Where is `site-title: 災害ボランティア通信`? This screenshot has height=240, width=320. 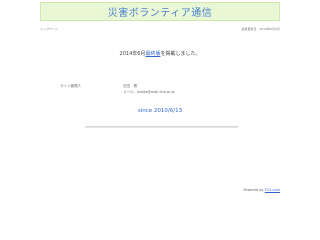
site-title: 災害ボランティア通信 is located at coordinates (160, 13).